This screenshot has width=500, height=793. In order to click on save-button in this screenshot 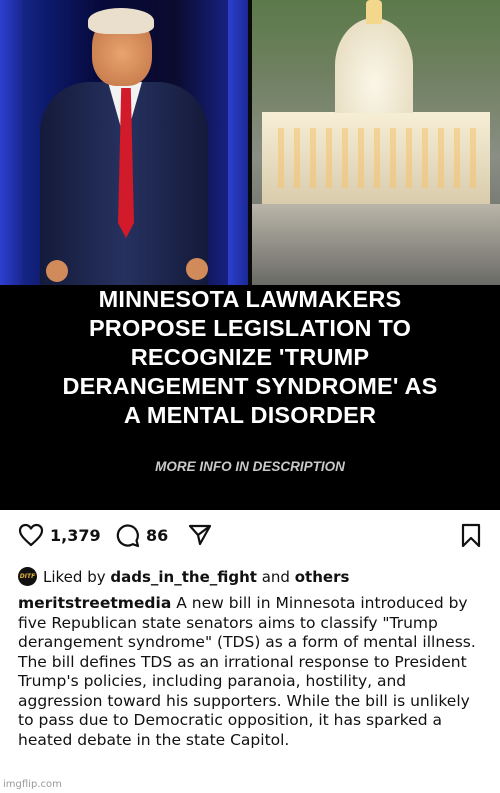, I will do `click(471, 535)`.